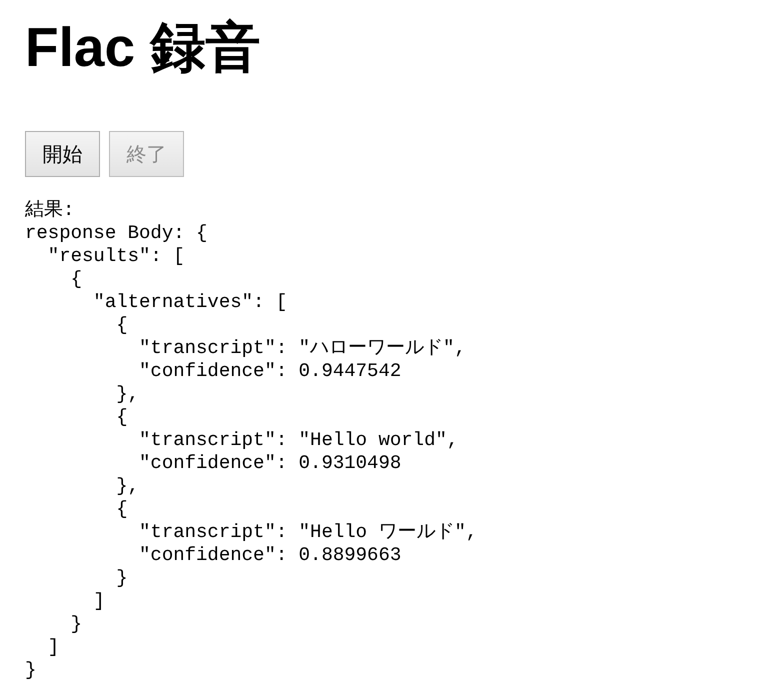 This screenshot has height=697, width=765. What do you see at coordinates (142, 47) in the screenshot?
I see `page-title: Flac 録音` at bounding box center [142, 47].